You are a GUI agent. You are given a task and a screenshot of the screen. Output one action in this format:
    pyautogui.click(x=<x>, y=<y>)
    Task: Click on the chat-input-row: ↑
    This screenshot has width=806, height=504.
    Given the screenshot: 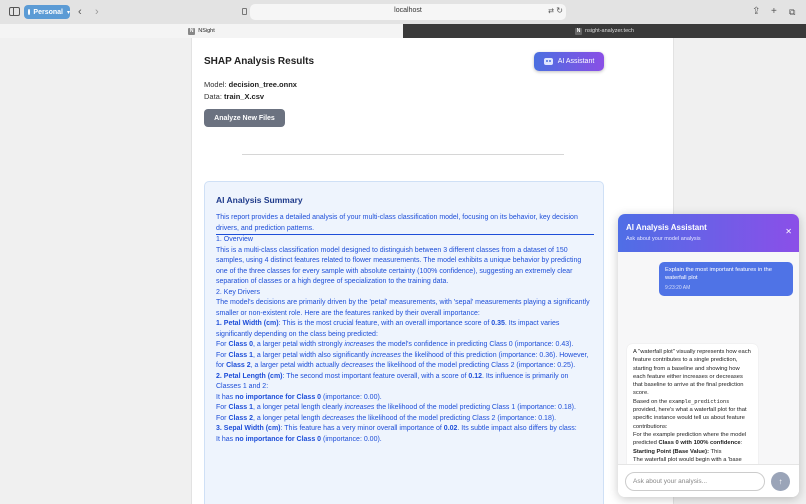 What is the action you would take?
    pyautogui.click(x=708, y=480)
    